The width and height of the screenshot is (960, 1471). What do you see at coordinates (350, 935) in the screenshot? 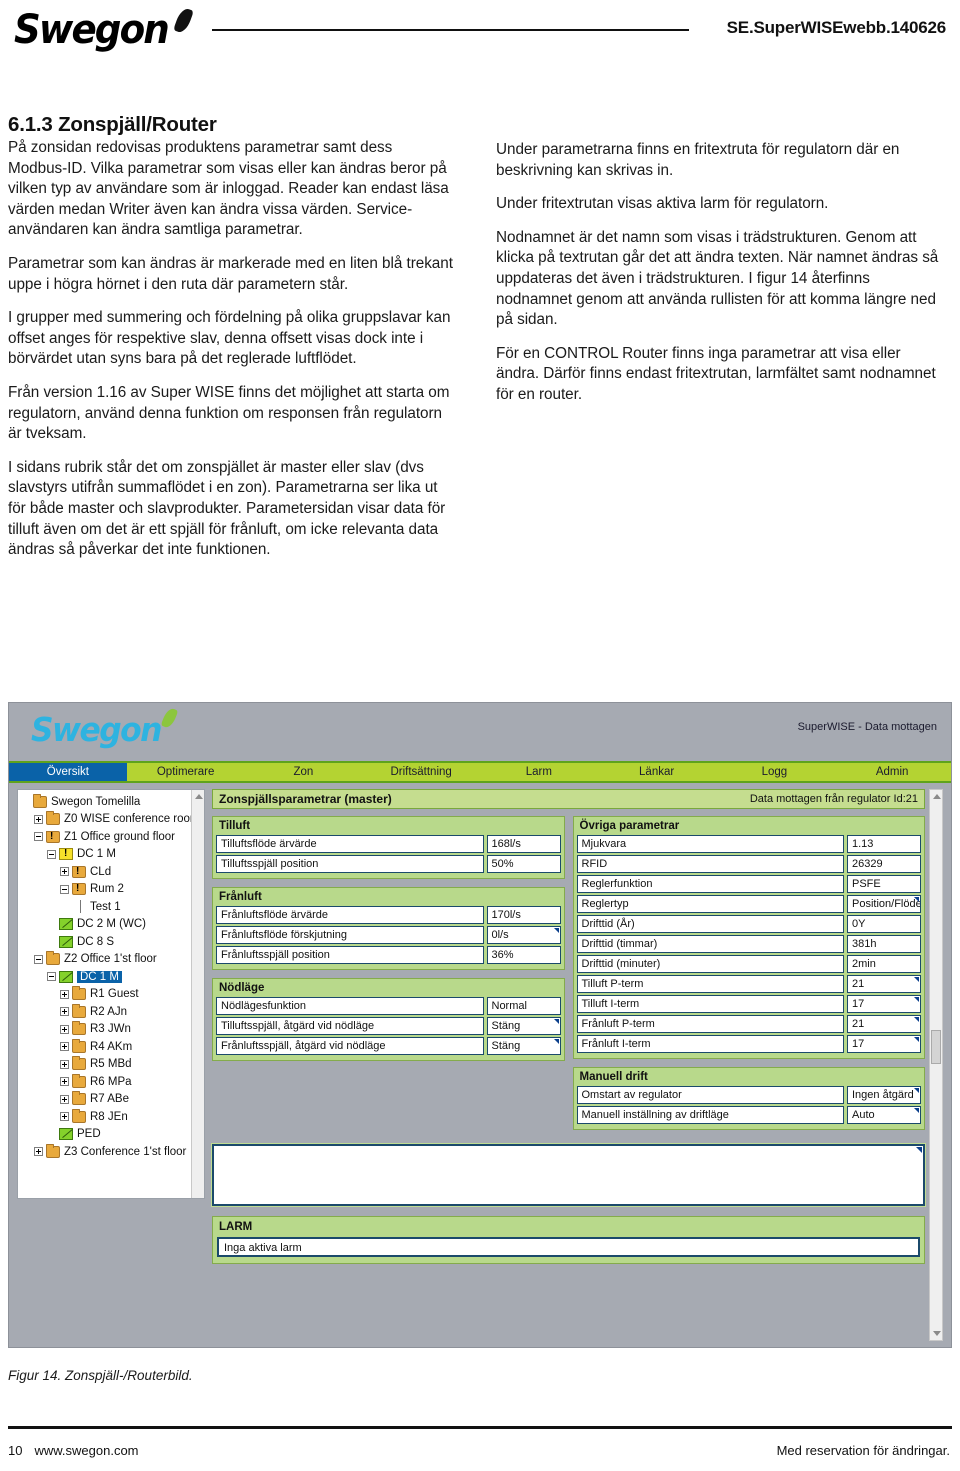
I see `parameter-name: Frånluftsflöde förskjutning` at bounding box center [350, 935].